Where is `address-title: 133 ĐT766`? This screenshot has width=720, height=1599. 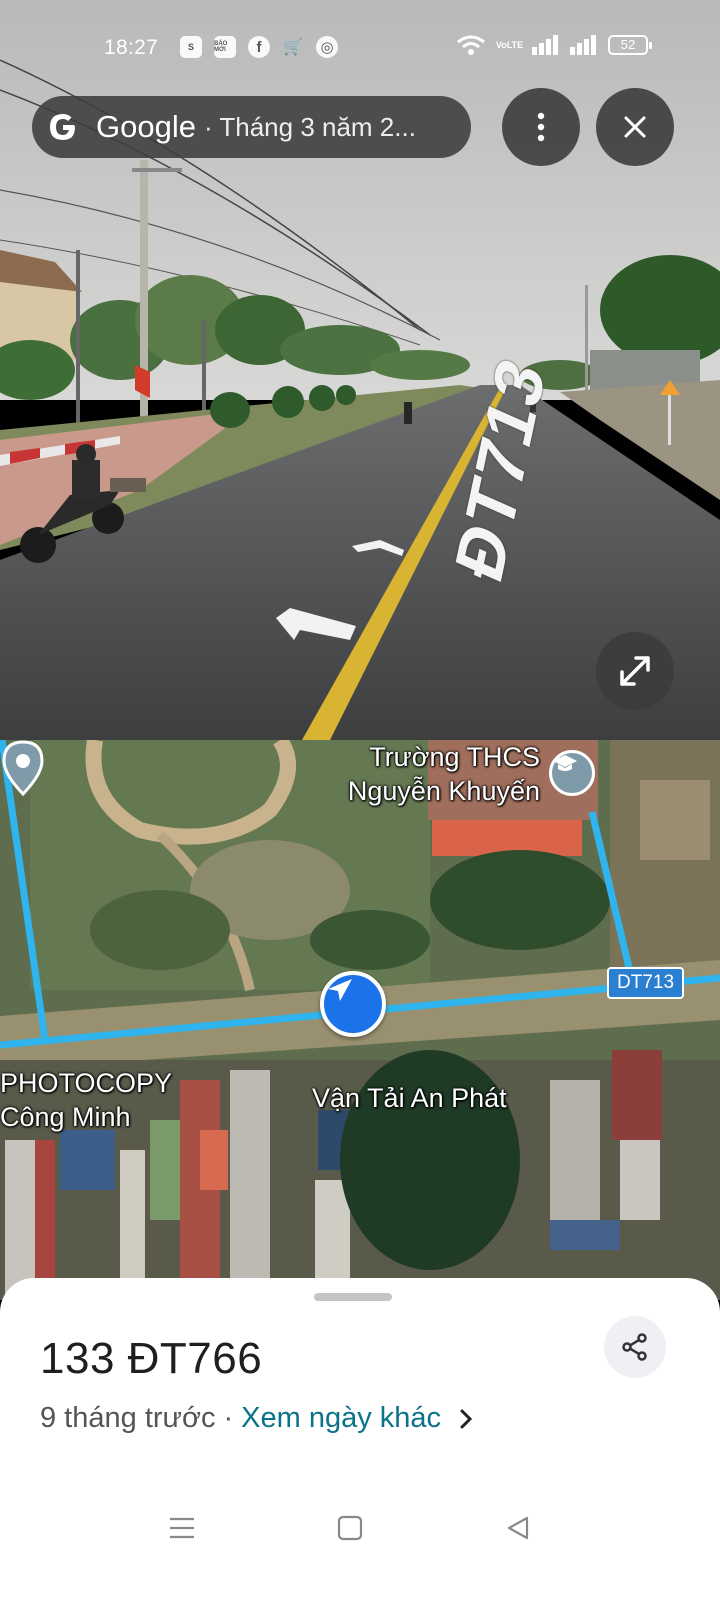 address-title: 133 ĐT766 is located at coordinates (151, 1358).